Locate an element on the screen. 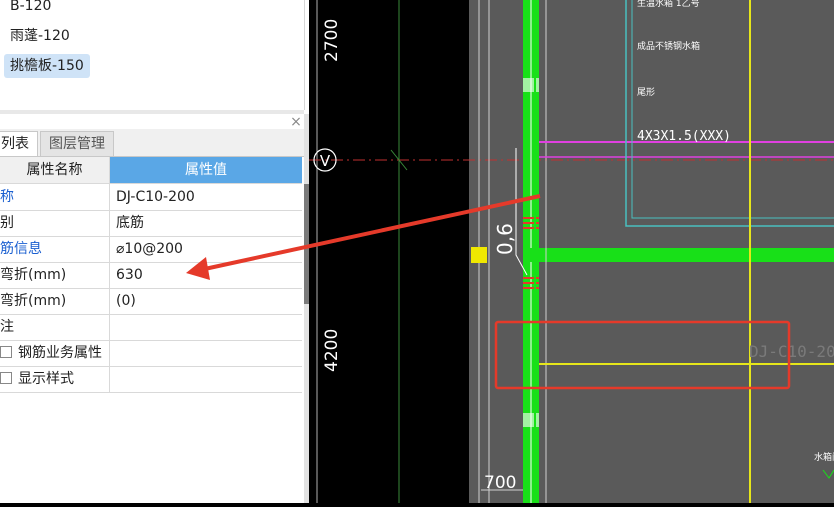 This screenshot has height=507, width=834. header-property-value: 属性值 is located at coordinates (206, 170).